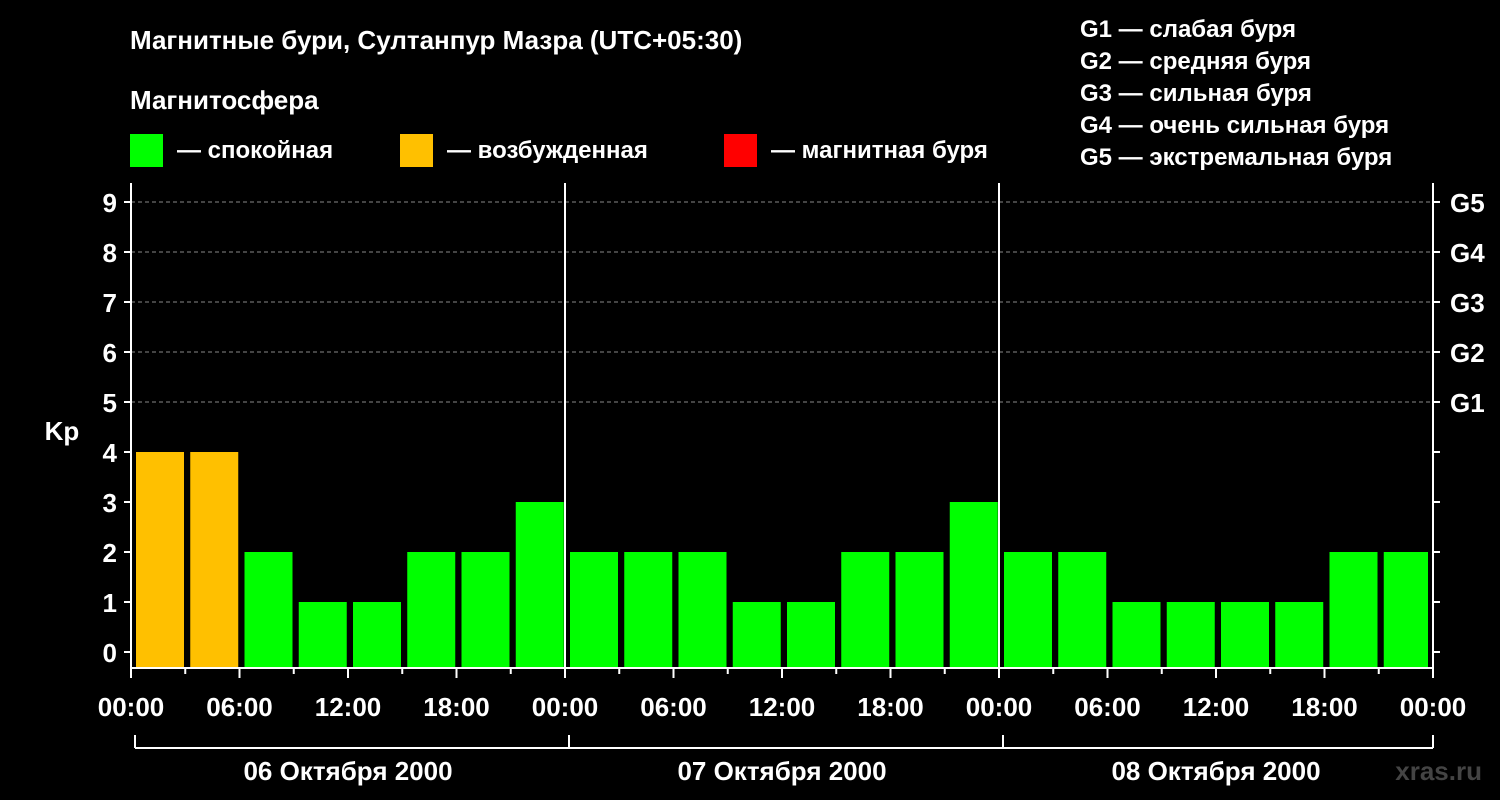 Image resolution: width=1500 pixels, height=800 pixels. Describe the element at coordinates (879, 150) in the screenshot. I see `legend-label: — магнитная буря` at that location.